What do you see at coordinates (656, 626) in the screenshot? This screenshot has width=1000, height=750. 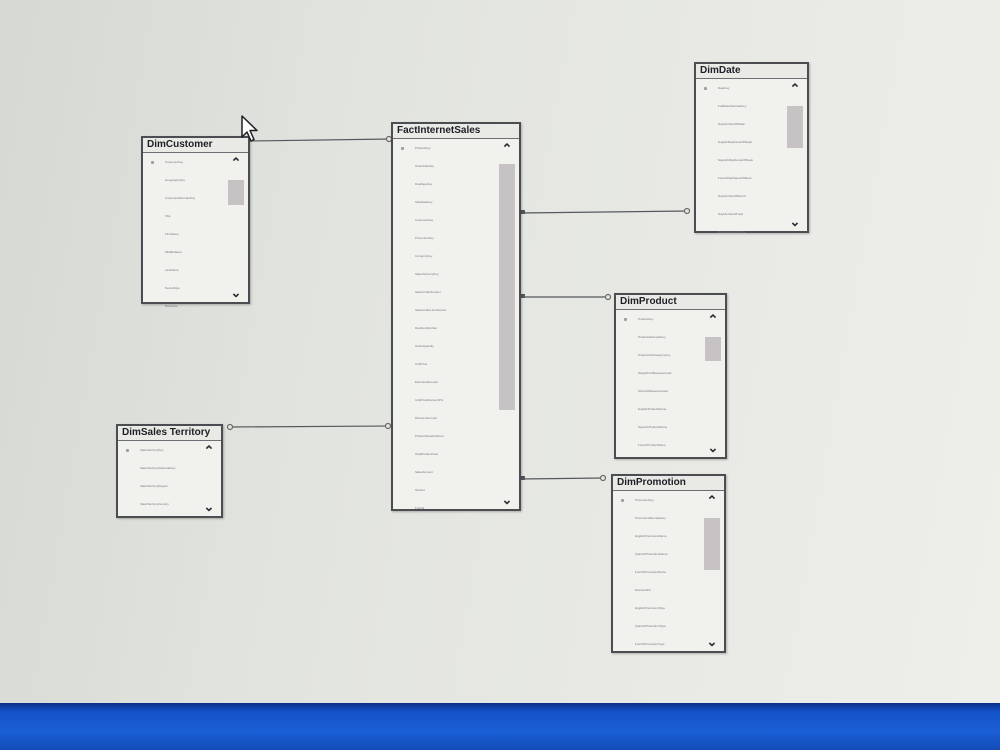 I see `column-row: SpanishPromotionType` at bounding box center [656, 626].